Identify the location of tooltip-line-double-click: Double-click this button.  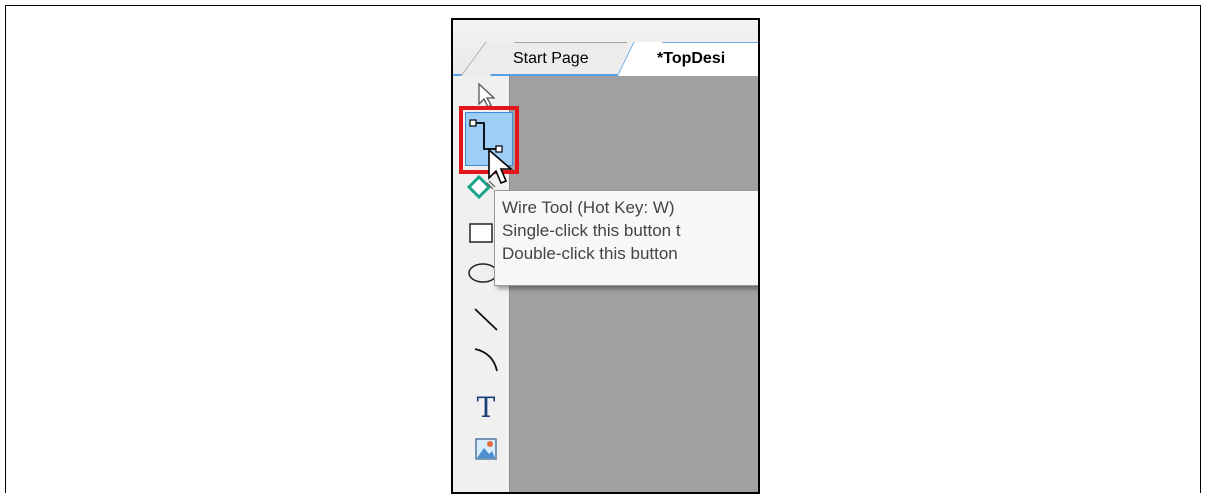
(590, 253).